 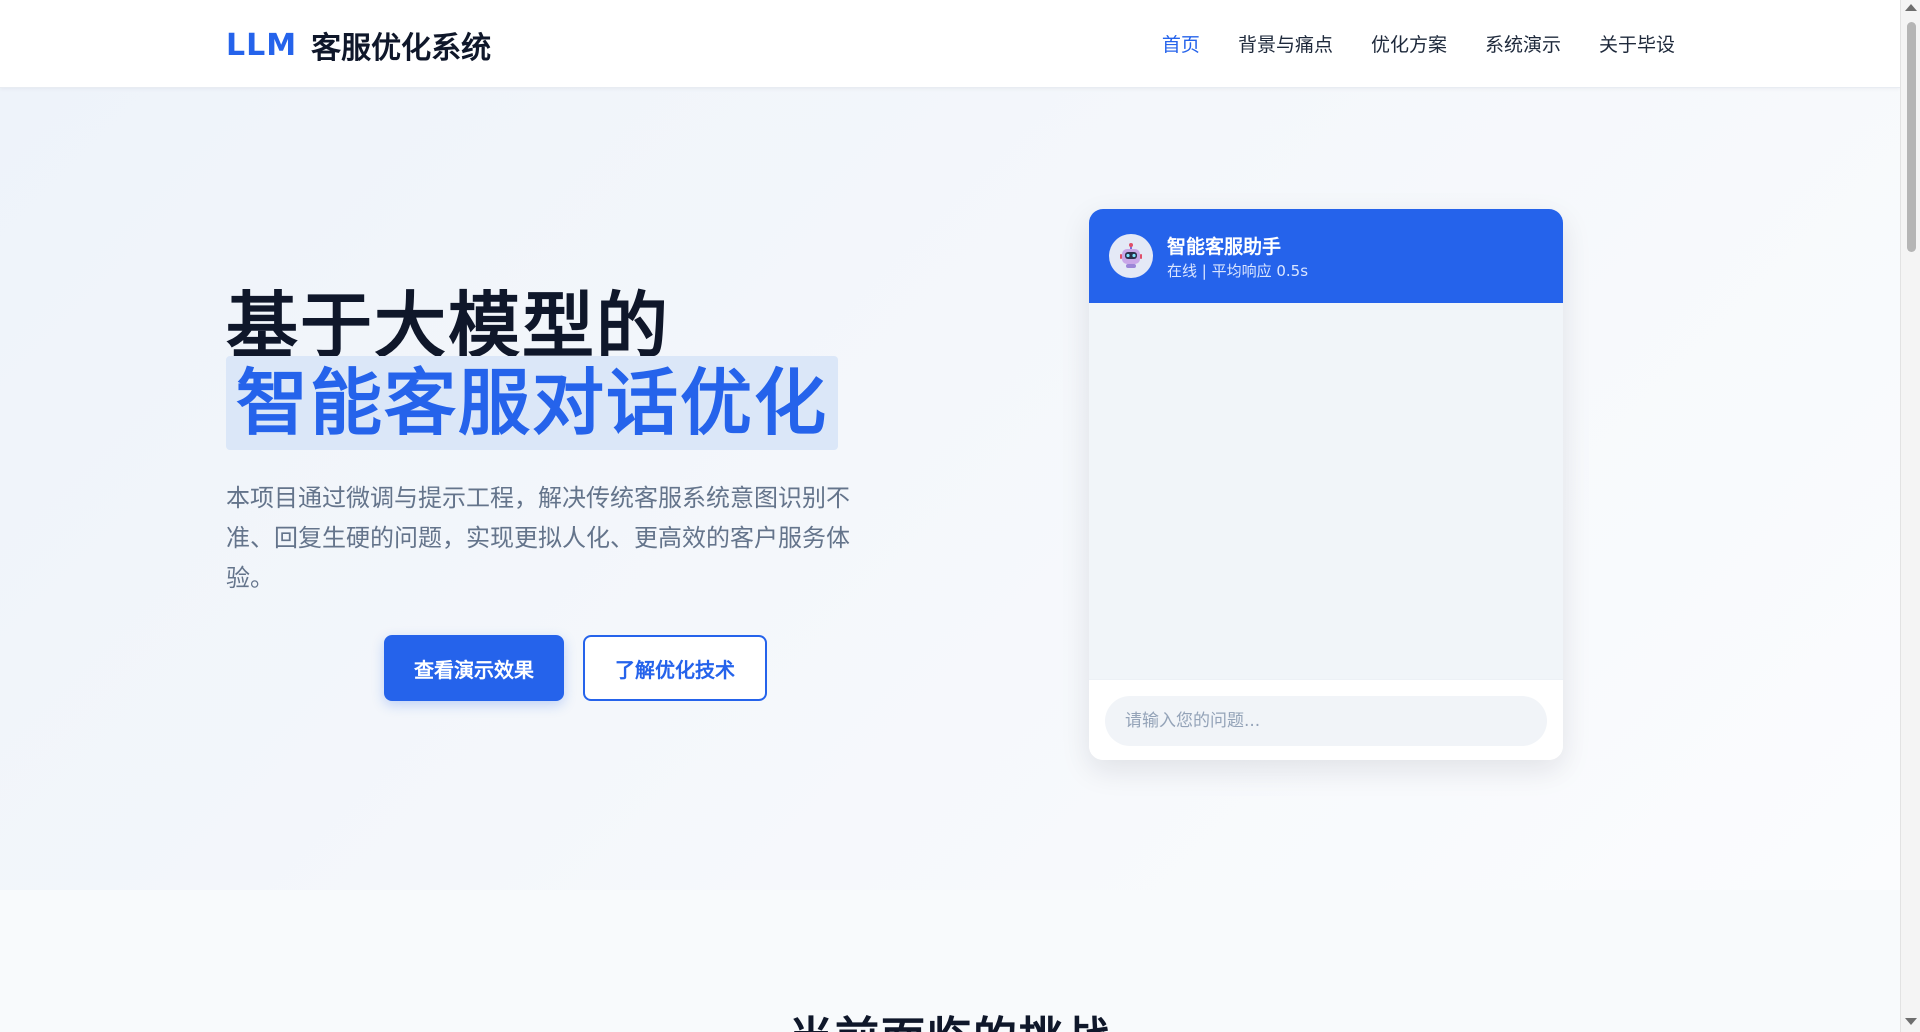 I want to click on logo-brand: LLM, so click(x=262, y=45).